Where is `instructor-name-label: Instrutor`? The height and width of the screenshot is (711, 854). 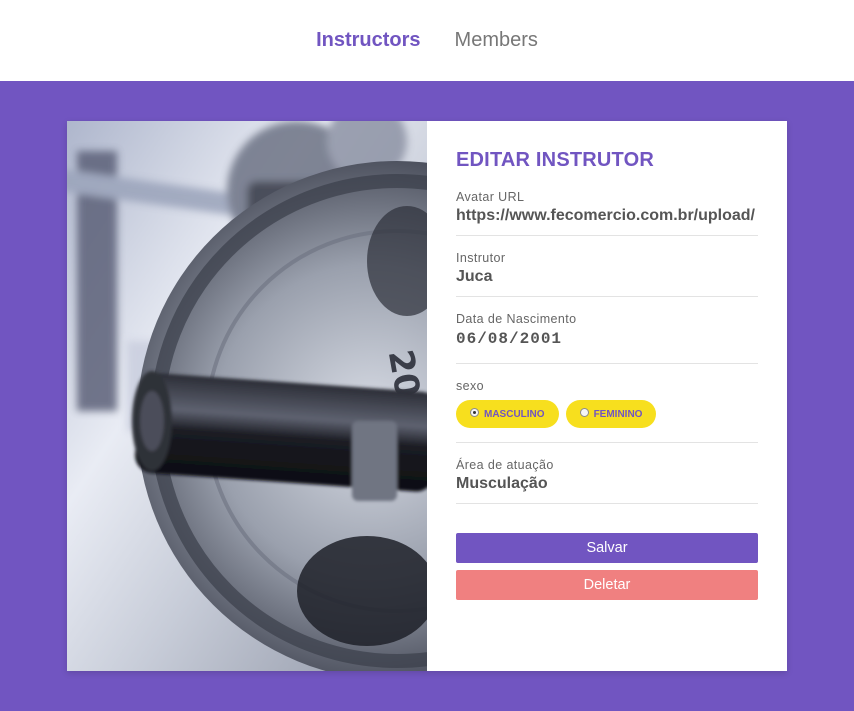
instructor-name-label: Instrutor is located at coordinates (481, 258).